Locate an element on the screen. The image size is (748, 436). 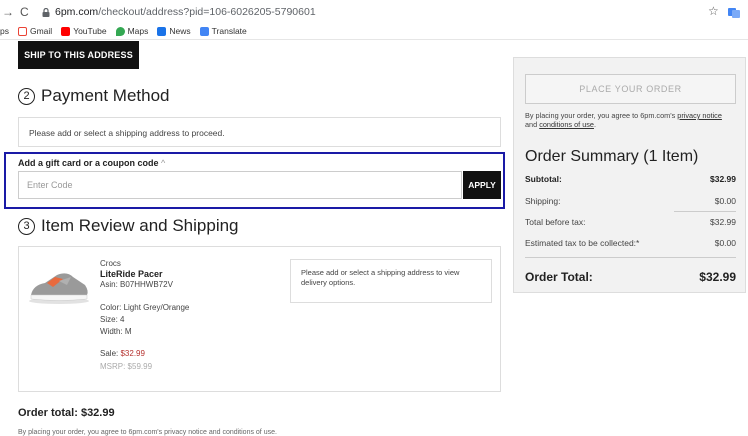
bookmark-star-icon: ☆ is located at coordinates (713, 11).